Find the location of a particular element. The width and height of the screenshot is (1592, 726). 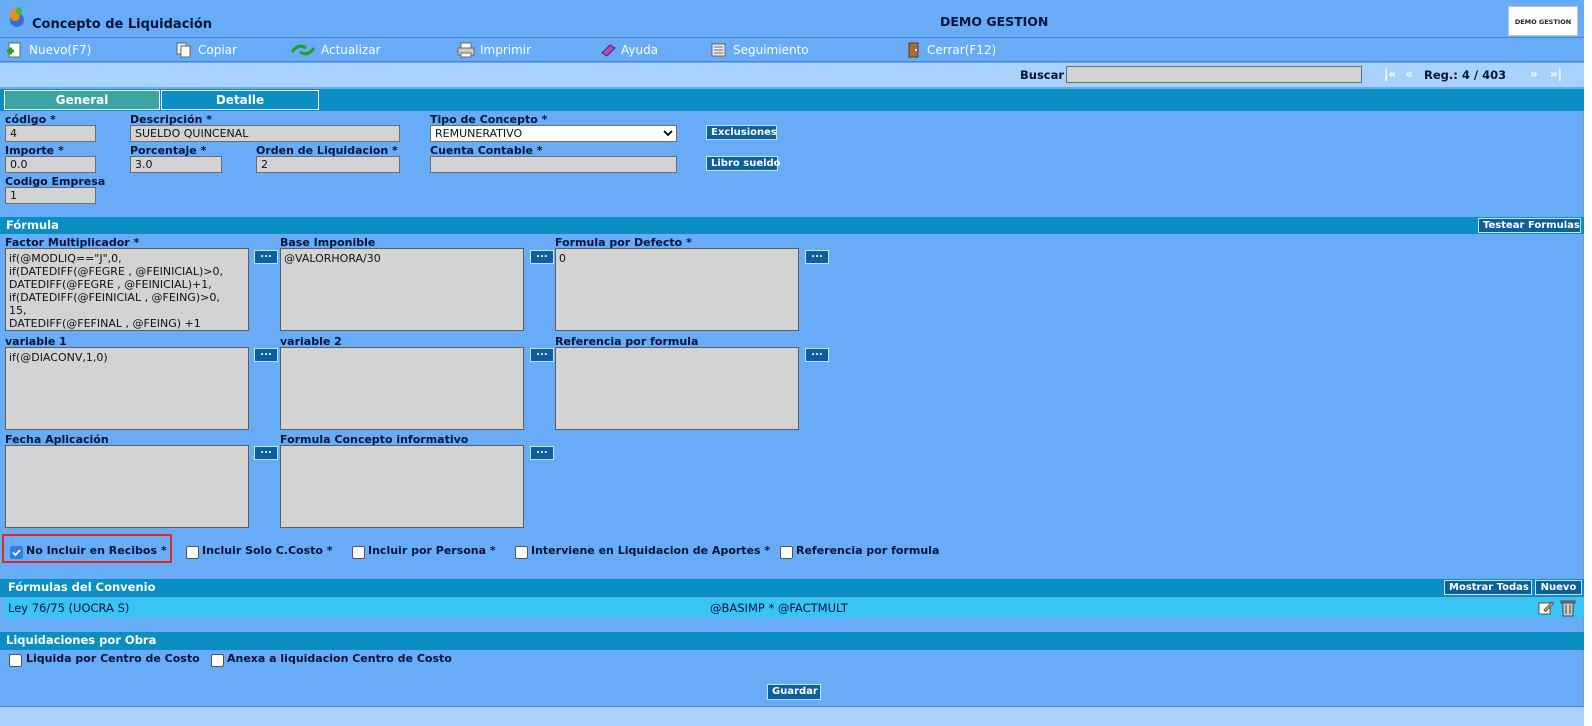

exclusiones-button: Exclusiones is located at coordinates (741, 132).